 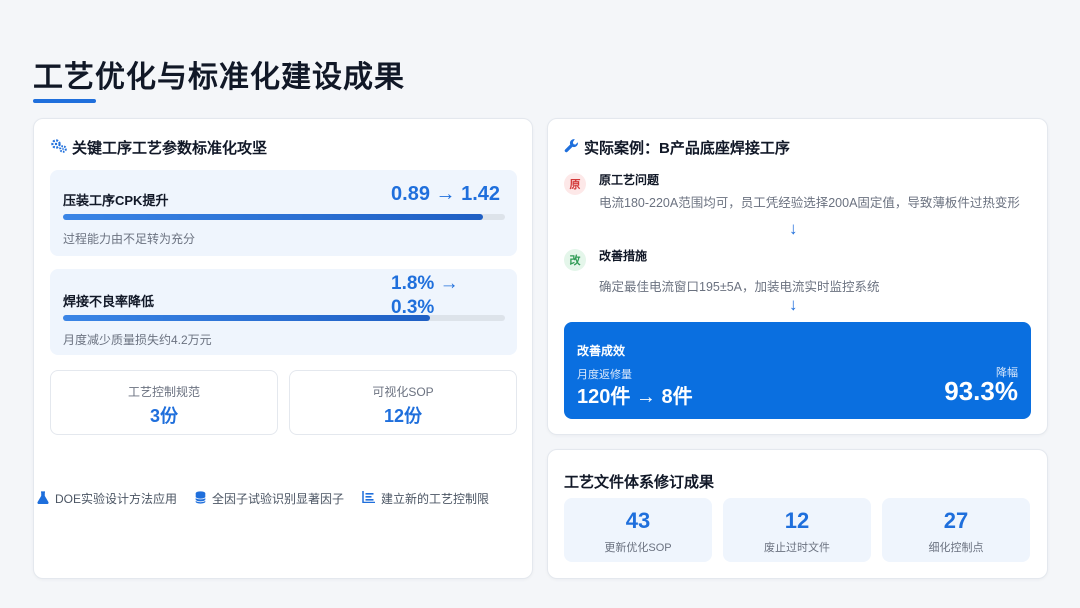 I want to click on stat-process-spec: 工艺控制规范 3份, so click(x=164, y=402).